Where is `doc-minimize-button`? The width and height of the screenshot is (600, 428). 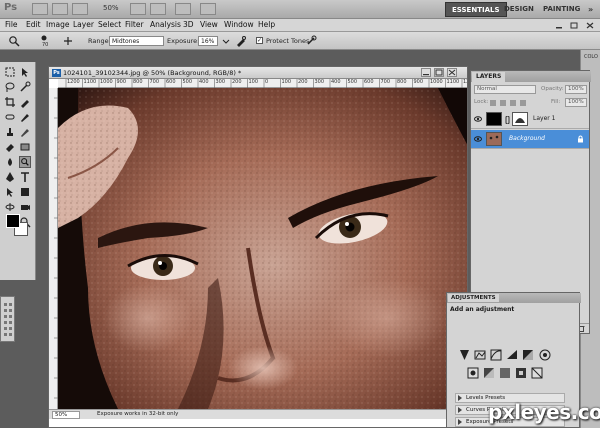 doc-minimize-button is located at coordinates (426, 72).